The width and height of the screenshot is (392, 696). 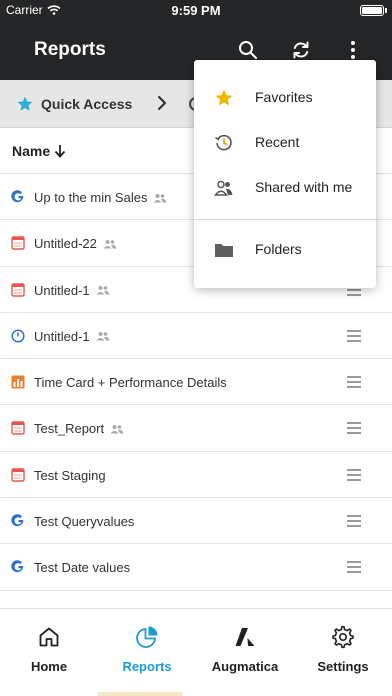 What do you see at coordinates (353, 50) in the screenshot?
I see `more-vertical-icon` at bounding box center [353, 50].